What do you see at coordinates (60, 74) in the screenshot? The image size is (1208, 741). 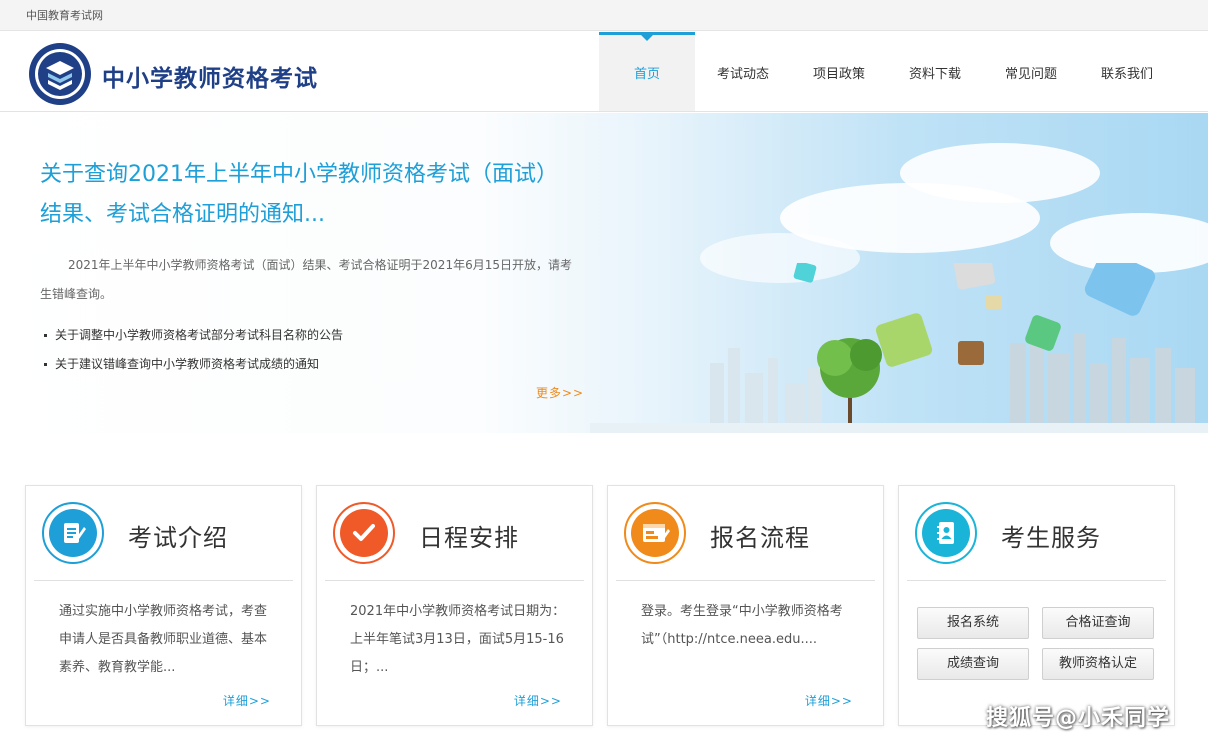 I see `site-logo-icon` at bounding box center [60, 74].